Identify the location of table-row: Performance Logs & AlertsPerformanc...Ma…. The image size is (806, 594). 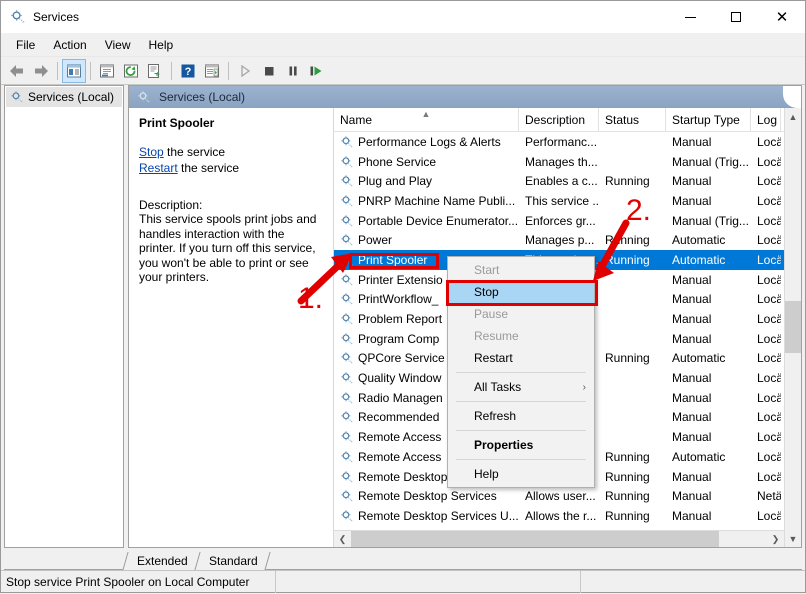
(559, 142).